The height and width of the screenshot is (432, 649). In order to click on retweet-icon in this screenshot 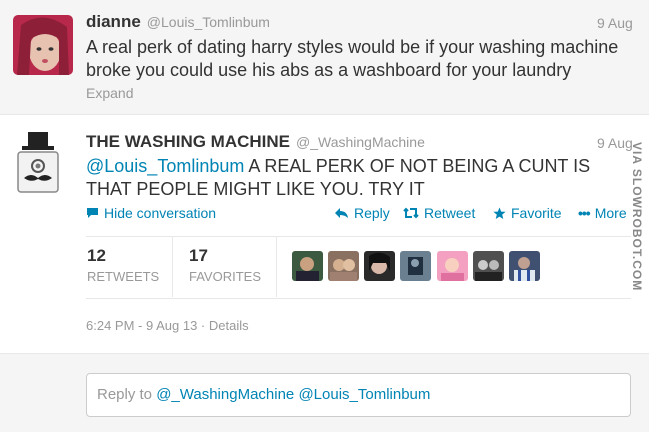, I will do `click(411, 213)`.